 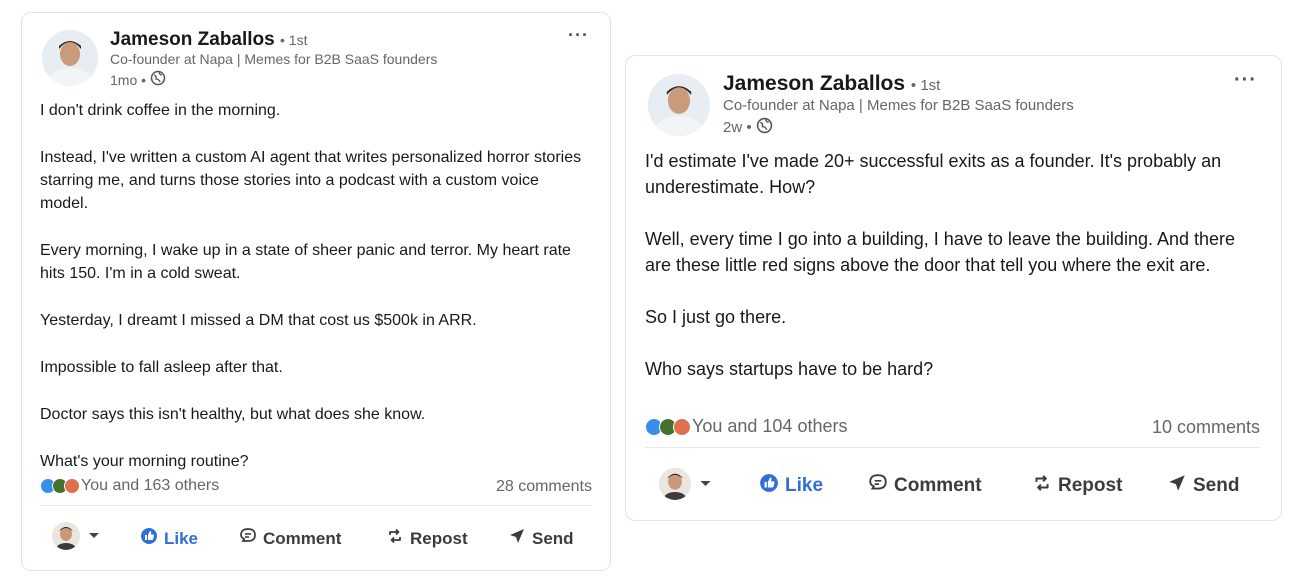 I want to click on reactions-text: You and 163 others, so click(x=150, y=485).